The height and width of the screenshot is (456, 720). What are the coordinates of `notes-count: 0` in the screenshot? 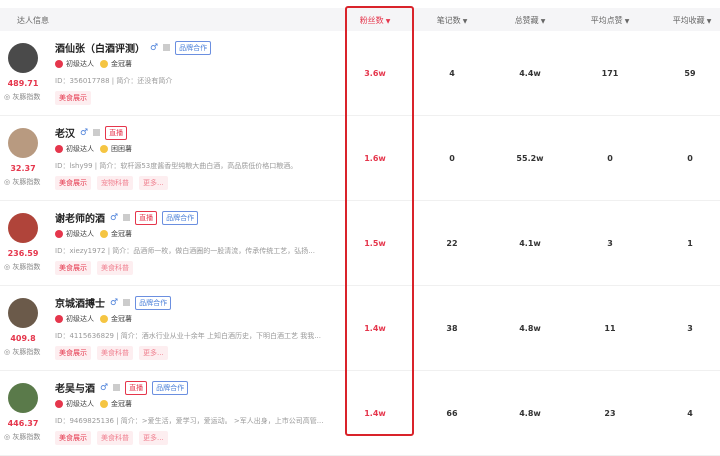 It's located at (452, 158).